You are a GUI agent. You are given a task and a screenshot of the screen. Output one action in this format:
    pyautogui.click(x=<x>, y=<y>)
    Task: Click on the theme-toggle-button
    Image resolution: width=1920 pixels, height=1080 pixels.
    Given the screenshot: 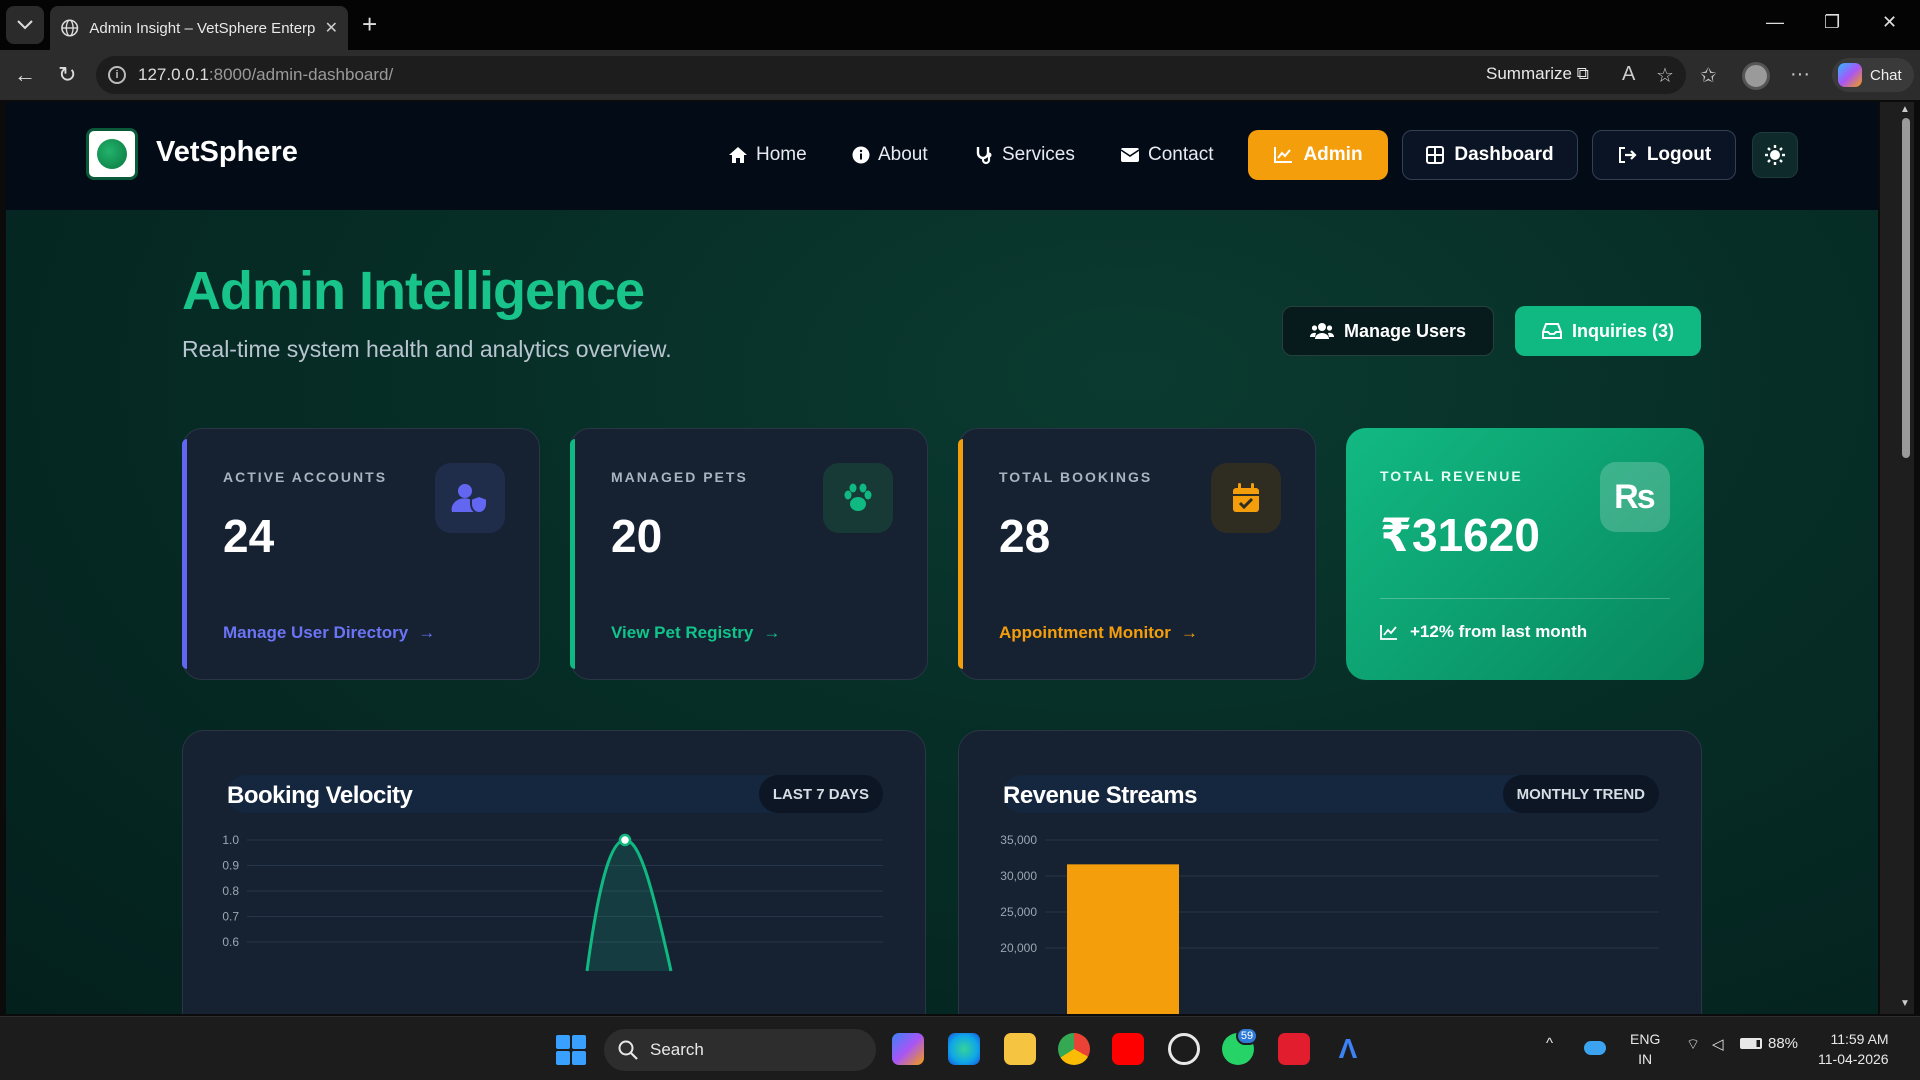 What is the action you would take?
    pyautogui.click(x=1775, y=155)
    